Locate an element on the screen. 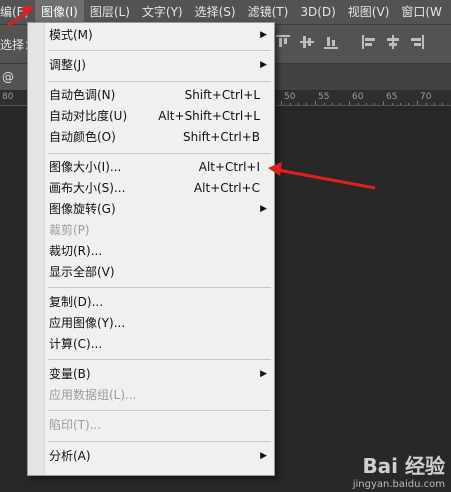  annotation-arrow-to-image-menu is located at coordinates (20, 16).